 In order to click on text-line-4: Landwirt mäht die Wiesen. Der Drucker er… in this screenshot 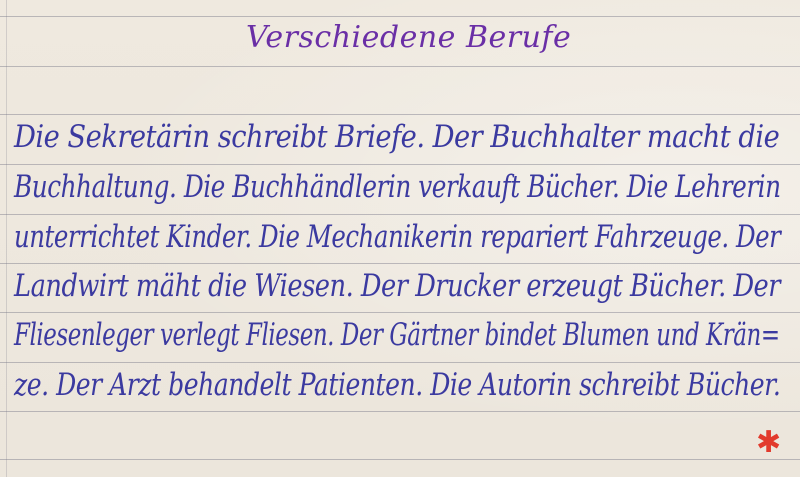, I will do `click(397, 286)`.